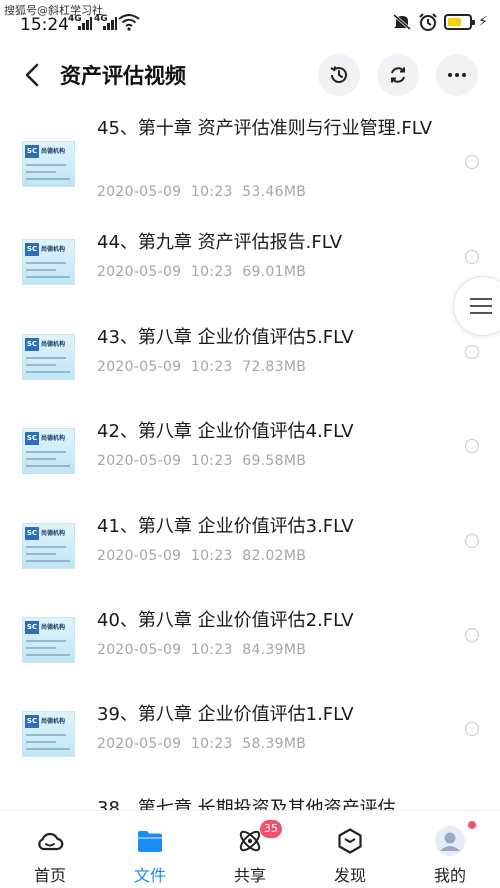 This screenshot has height=888, width=500. I want to click on cloud-icon, so click(51, 841).